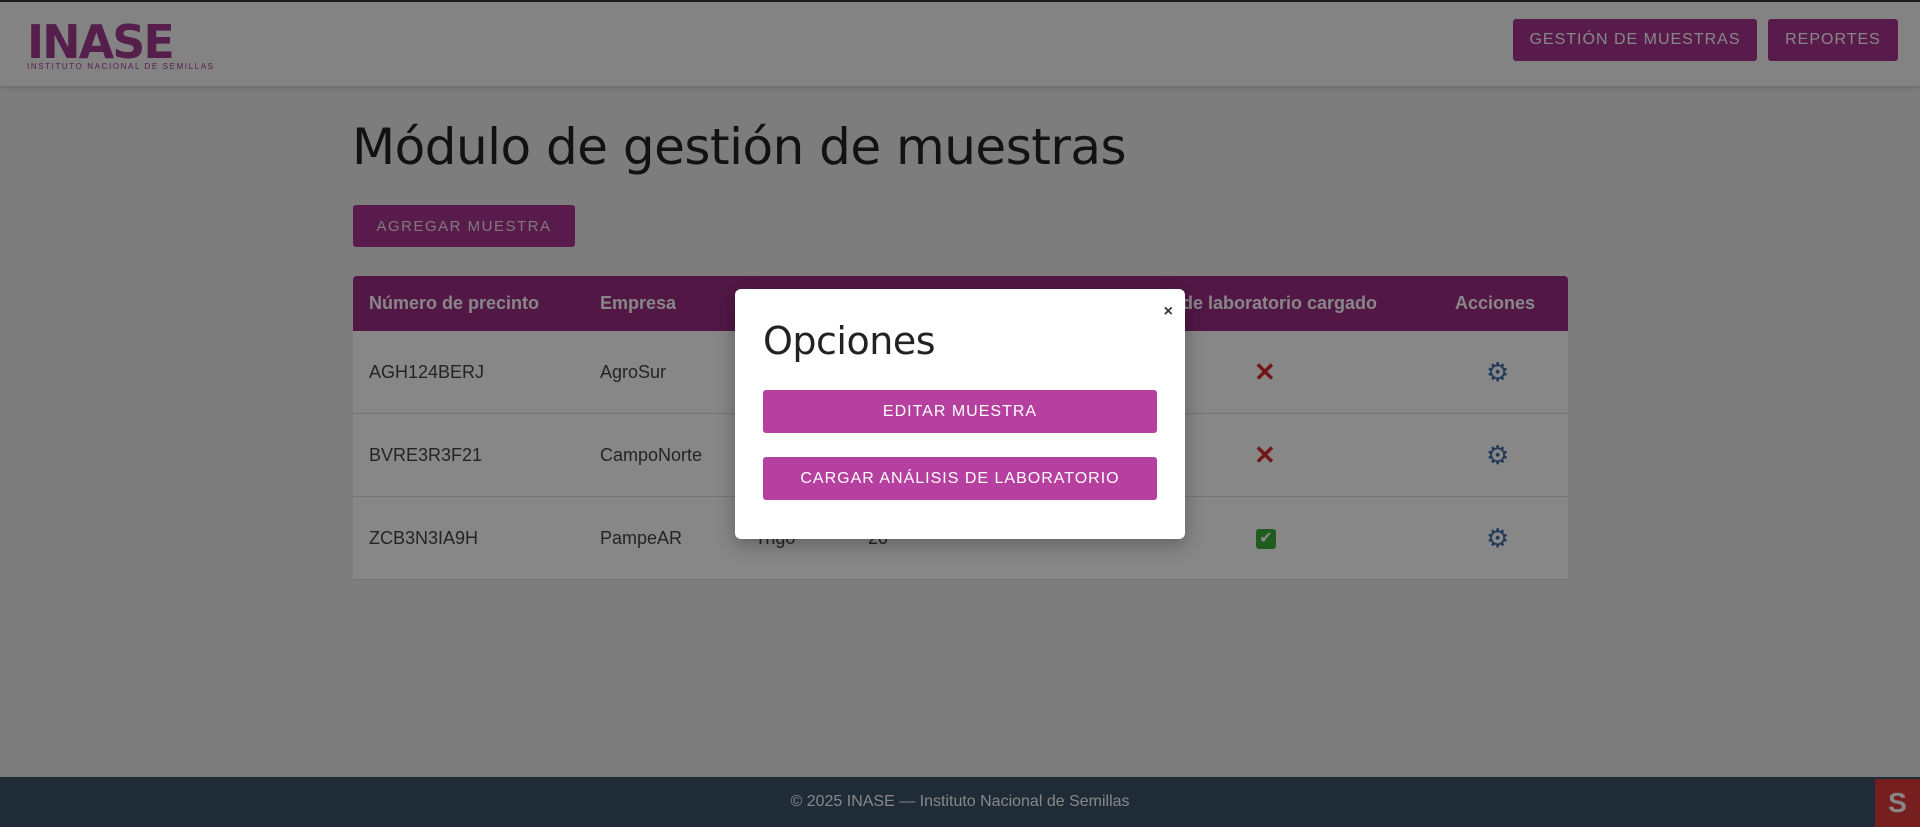  What do you see at coordinates (960, 478) in the screenshot?
I see `load-lab-analysis-button: CARGAR ANÁLISIS DE LABORATORIO` at bounding box center [960, 478].